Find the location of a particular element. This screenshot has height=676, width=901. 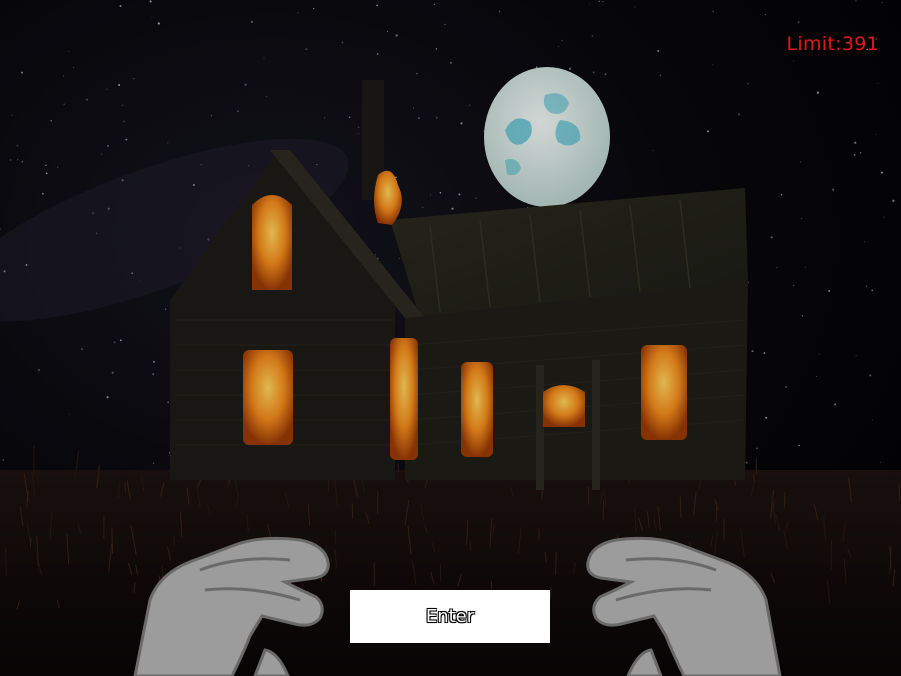

enter-button: Enter is located at coordinates (450, 616).